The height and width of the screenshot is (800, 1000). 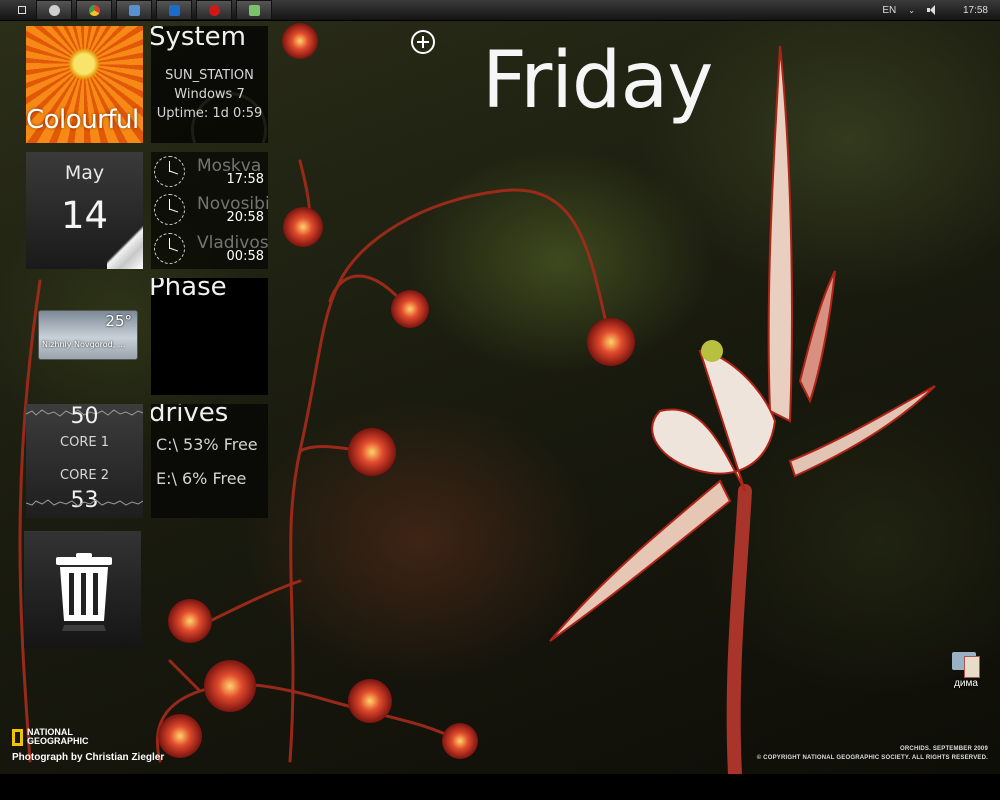 I want to click on core2-graph, so click(x=84, y=503).